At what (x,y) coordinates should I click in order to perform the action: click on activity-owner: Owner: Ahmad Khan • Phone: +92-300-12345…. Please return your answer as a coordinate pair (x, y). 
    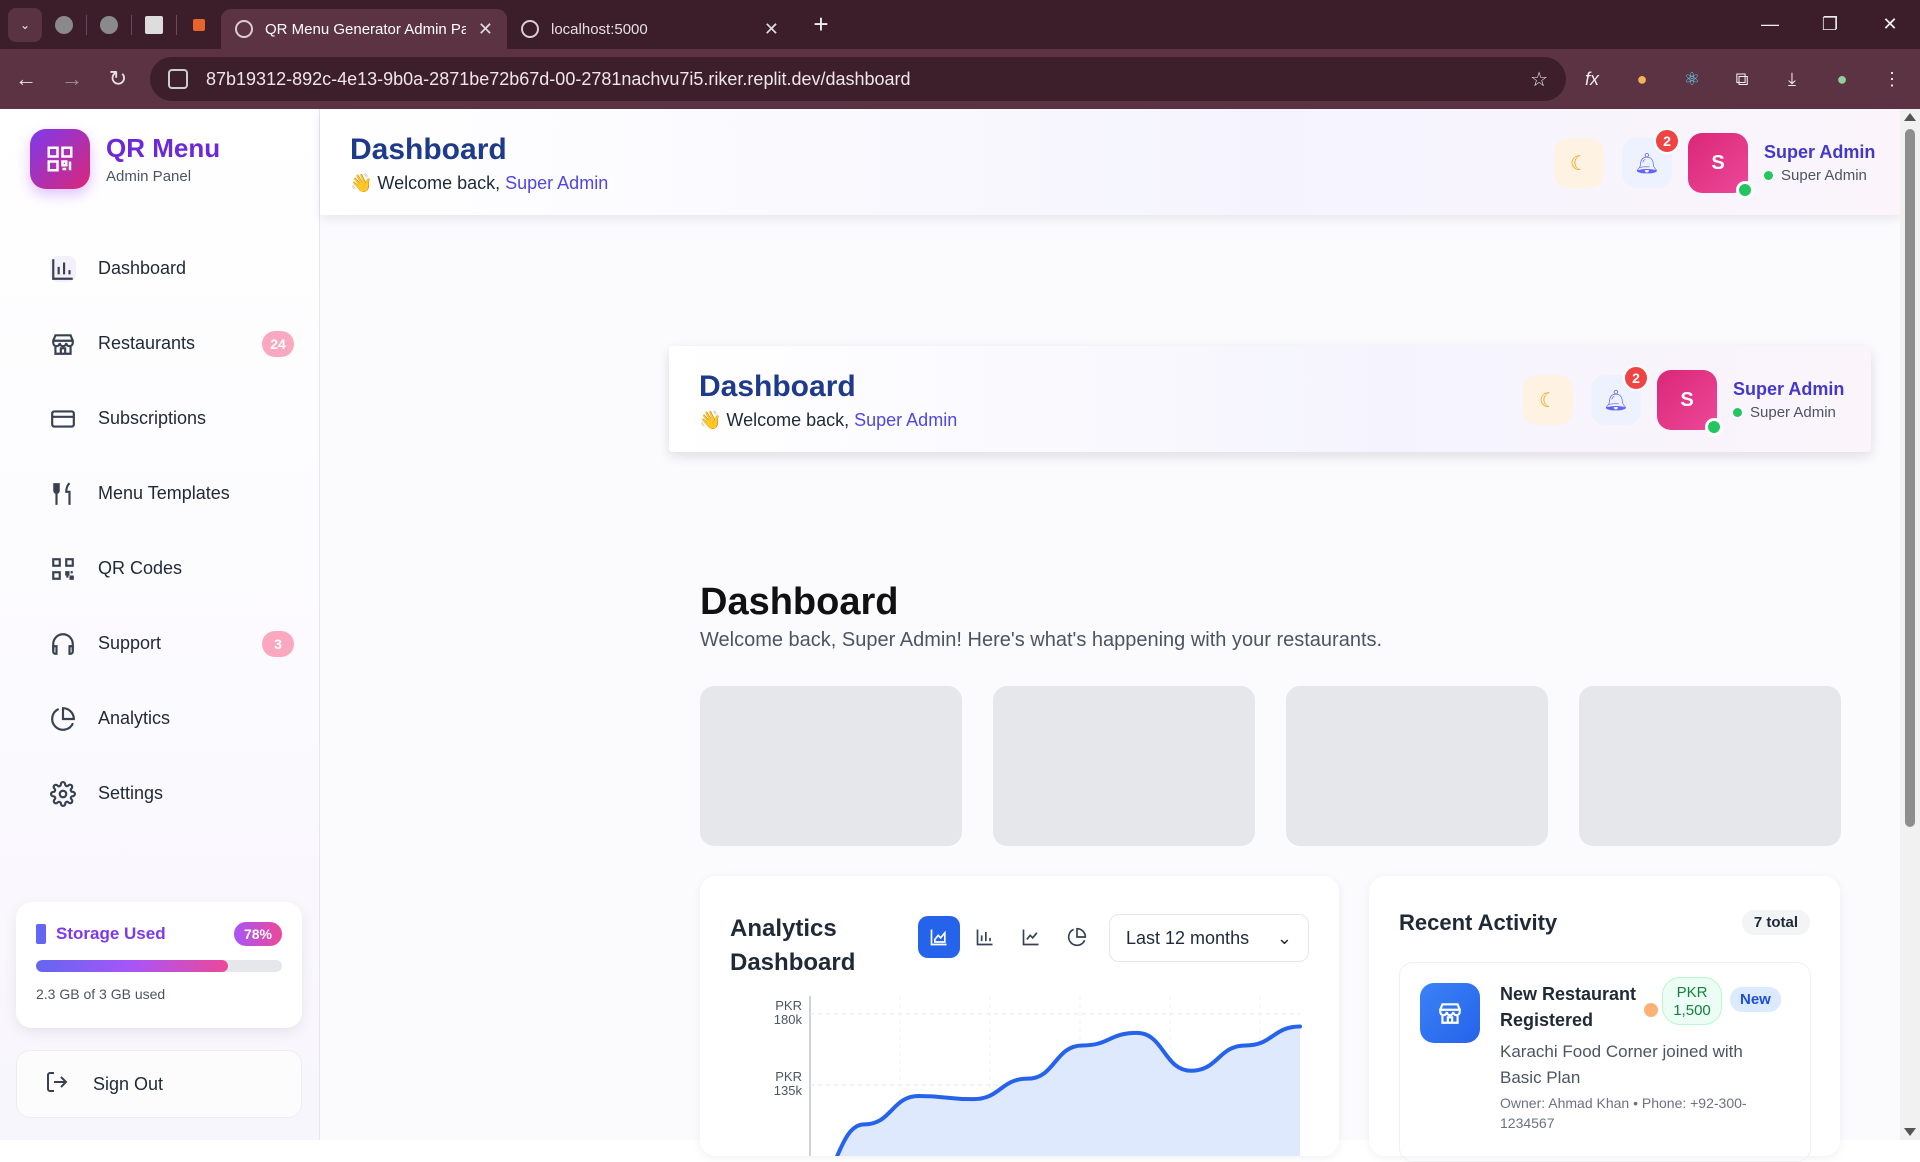
    Looking at the image, I should click on (1623, 1113).